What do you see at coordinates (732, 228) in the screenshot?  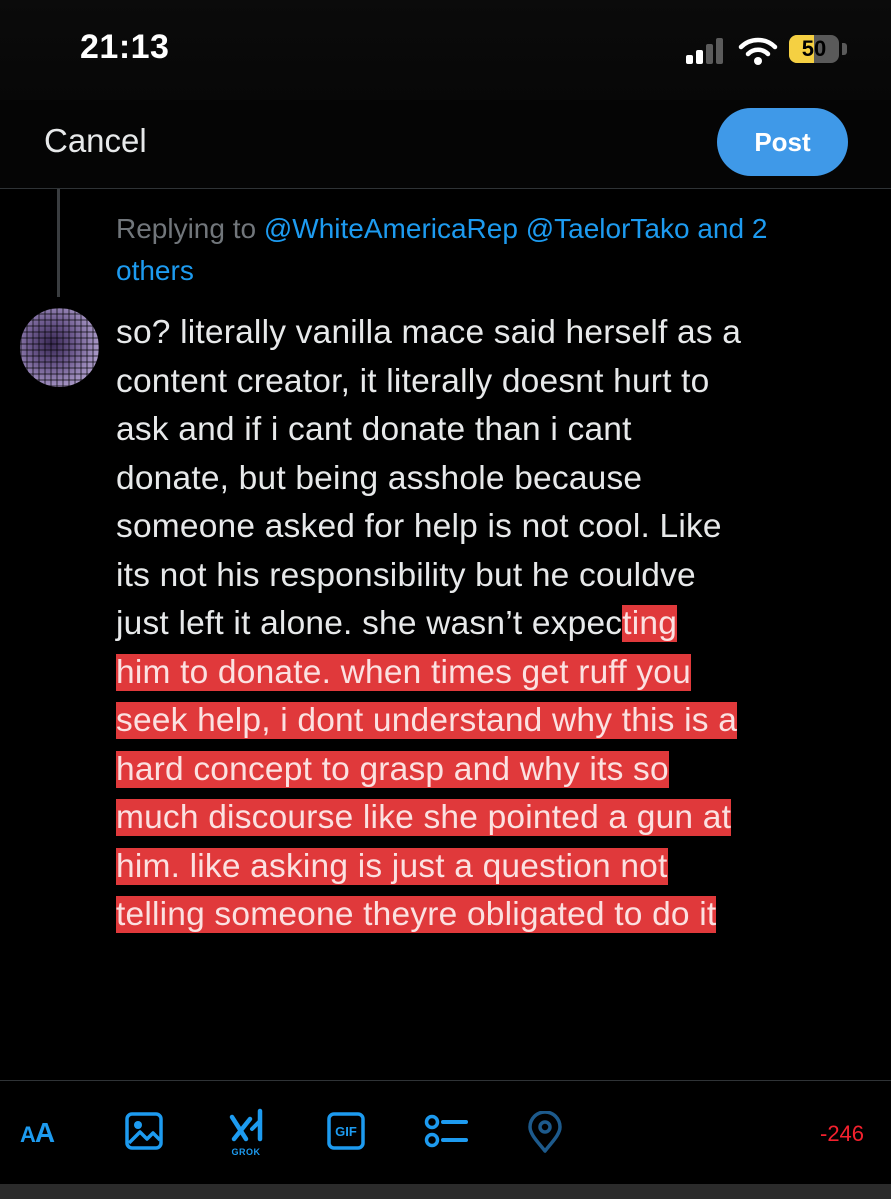 I see `and-others-label: and 2` at bounding box center [732, 228].